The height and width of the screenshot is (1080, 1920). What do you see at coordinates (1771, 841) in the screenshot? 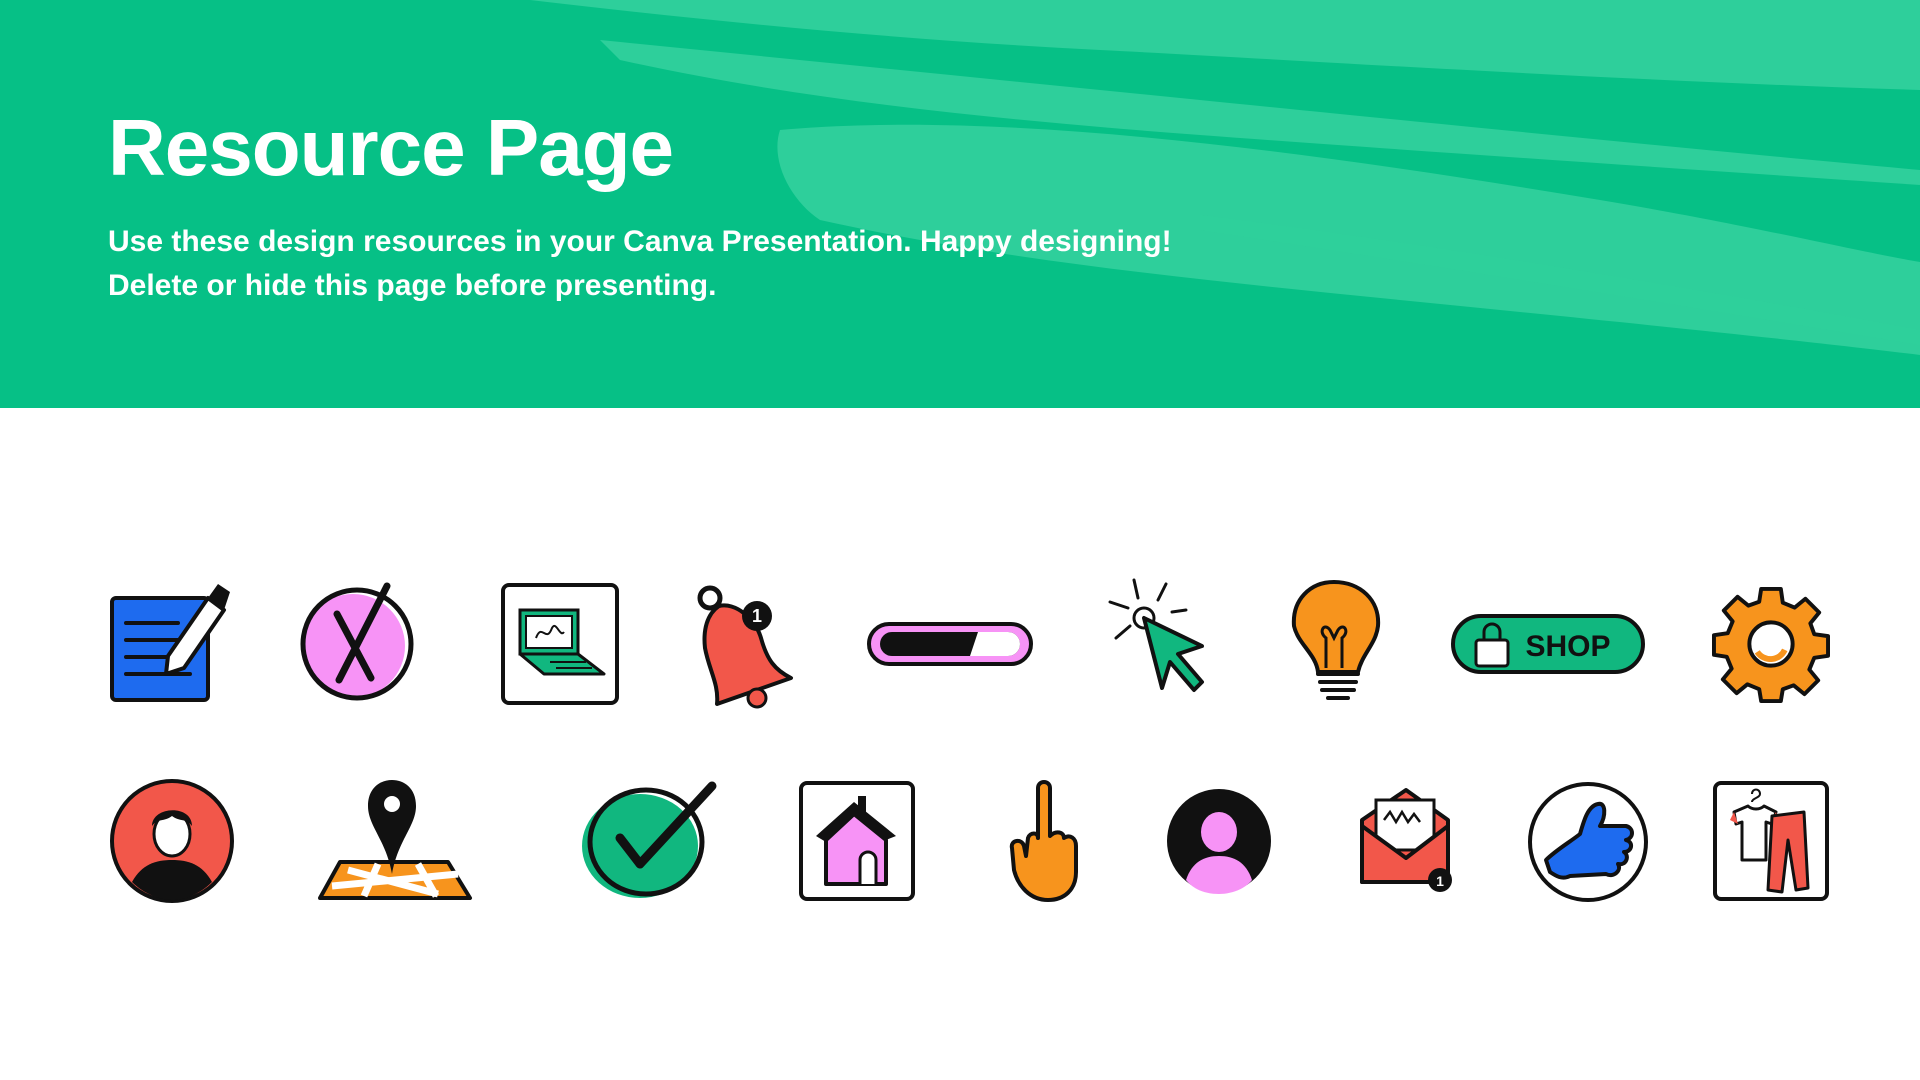
I see `clothing-icon` at bounding box center [1771, 841].